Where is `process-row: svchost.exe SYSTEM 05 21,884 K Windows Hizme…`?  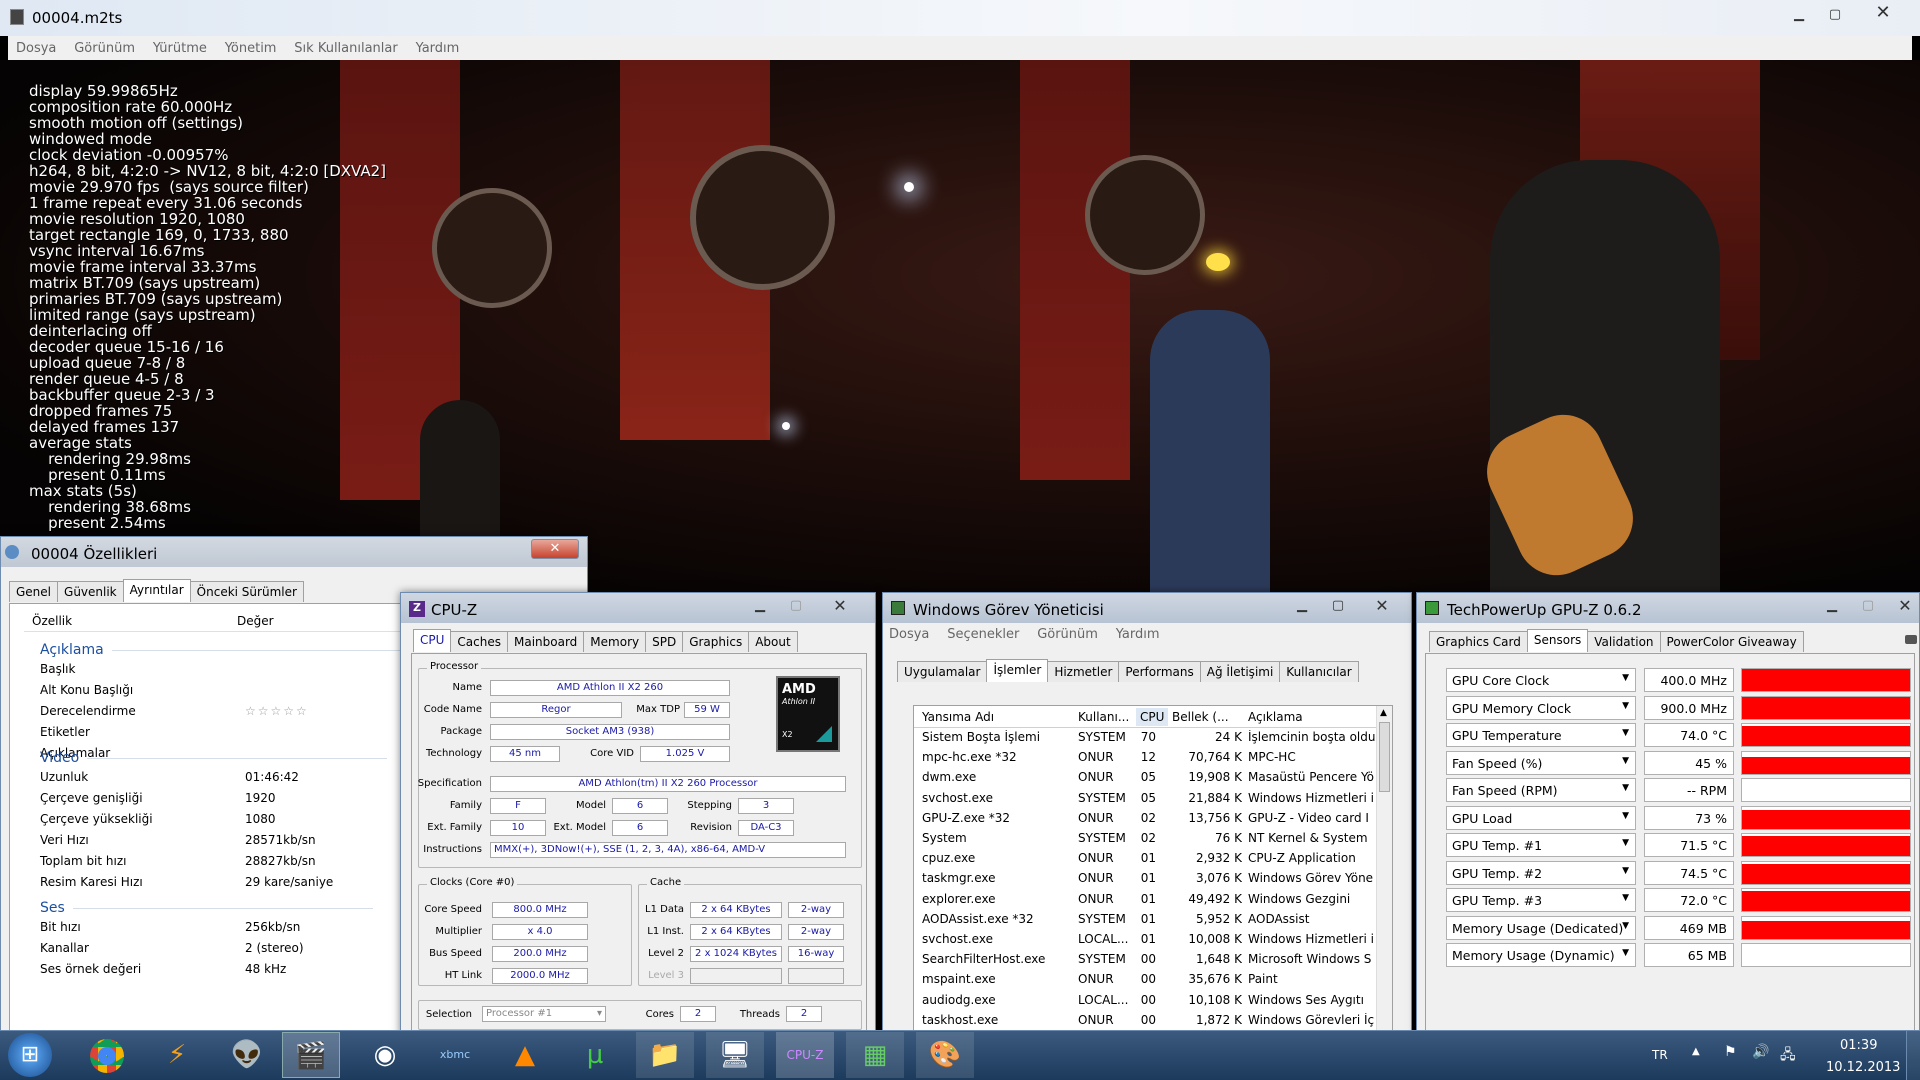
process-row: svchost.exe SYSTEM 05 21,884 K Windows Hizme… is located at coordinates (1145, 801).